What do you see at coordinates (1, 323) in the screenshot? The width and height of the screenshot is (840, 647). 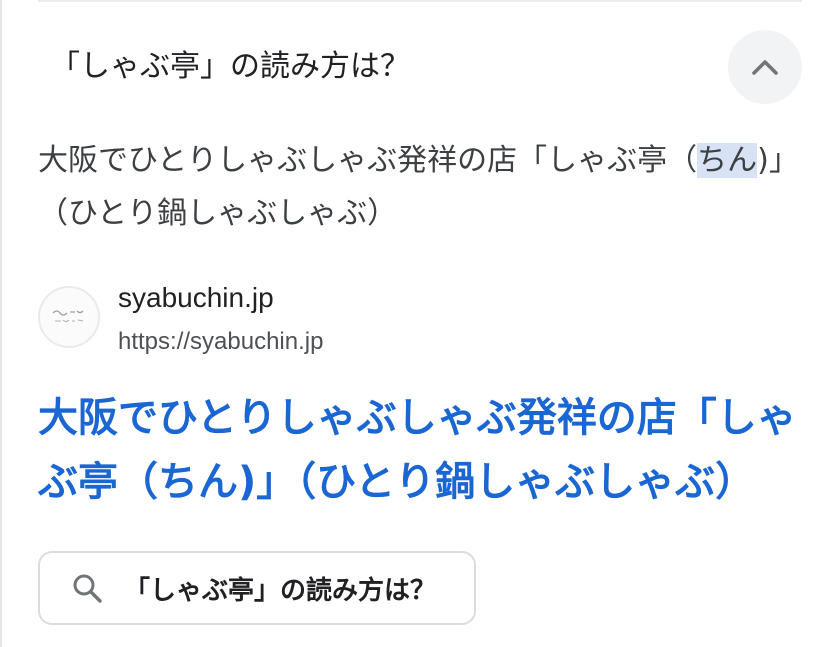 I see `left-edge-rule` at bounding box center [1, 323].